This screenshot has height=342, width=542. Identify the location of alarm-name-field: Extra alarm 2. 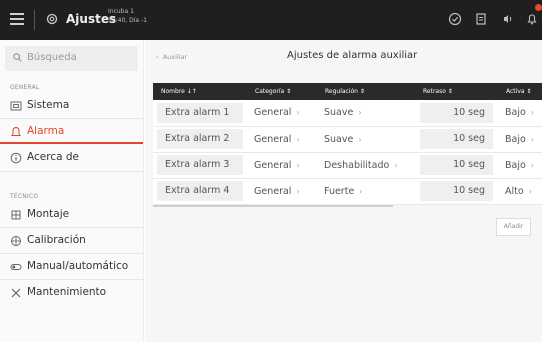
(200, 139).